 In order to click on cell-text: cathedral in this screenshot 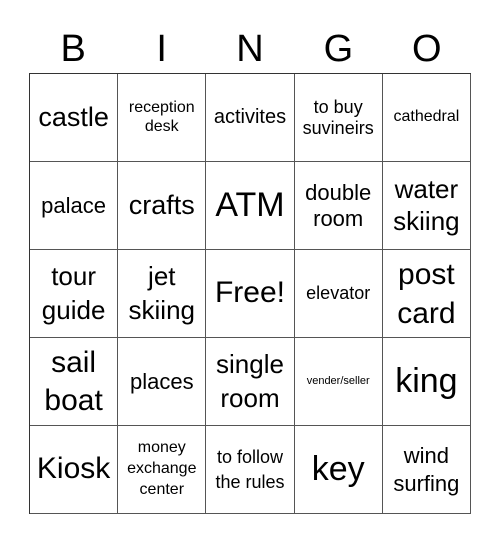, I will do `click(426, 117)`.